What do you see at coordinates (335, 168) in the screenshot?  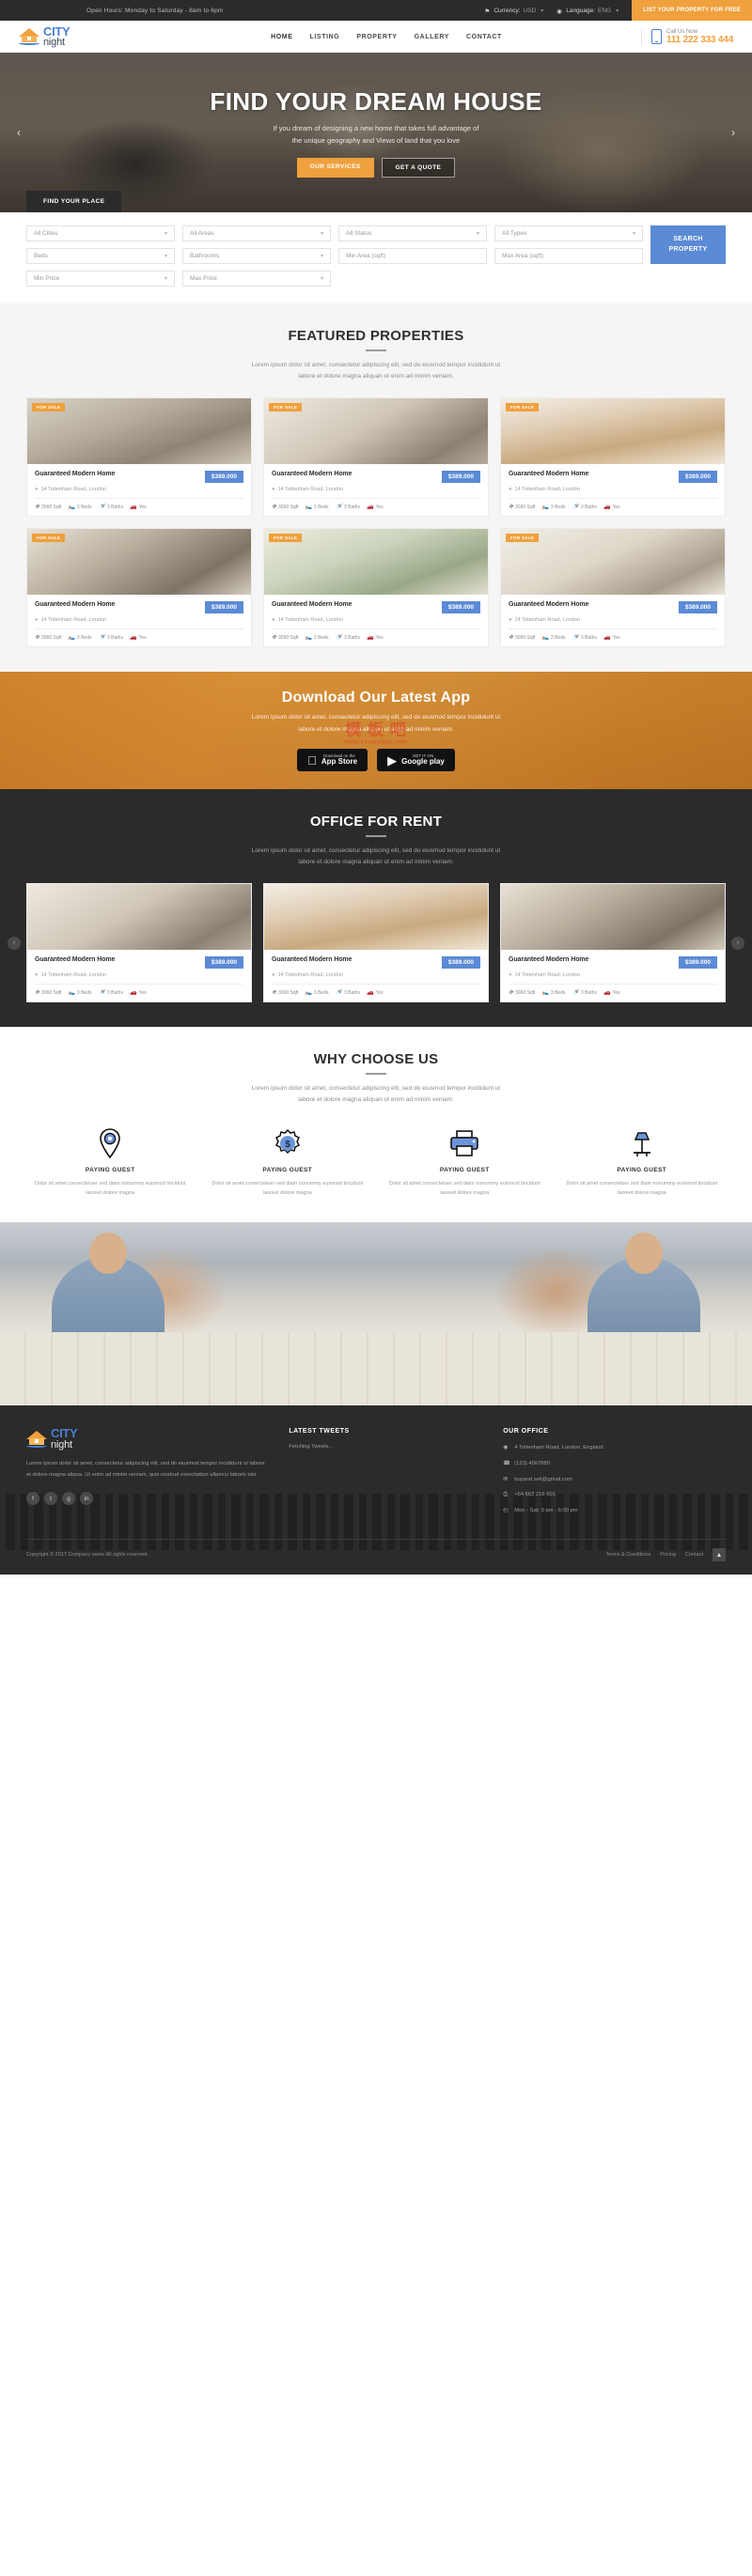 I see `our-services-button: OUR SERVICES` at bounding box center [335, 168].